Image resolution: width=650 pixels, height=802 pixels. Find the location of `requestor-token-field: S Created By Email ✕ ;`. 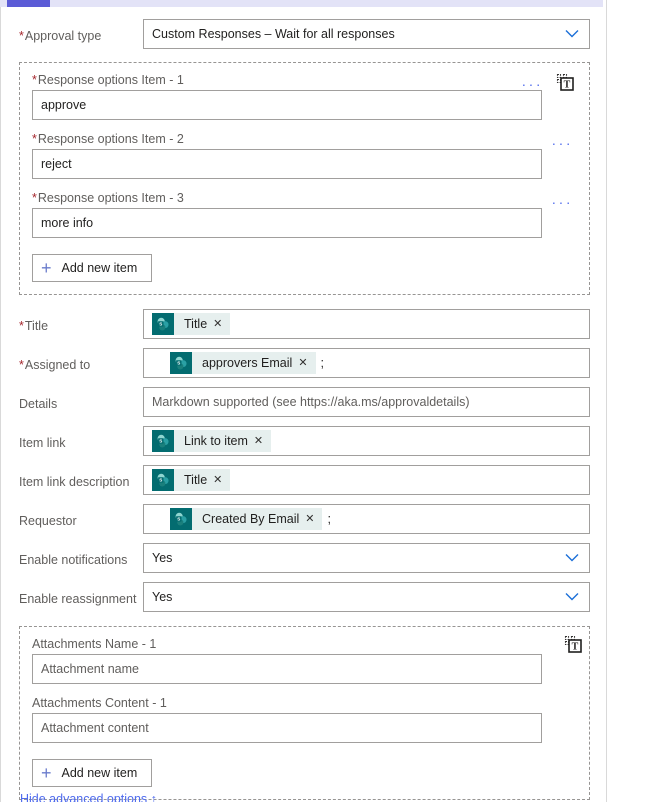

requestor-token-field: S Created By Email ✕ ; is located at coordinates (366, 519).